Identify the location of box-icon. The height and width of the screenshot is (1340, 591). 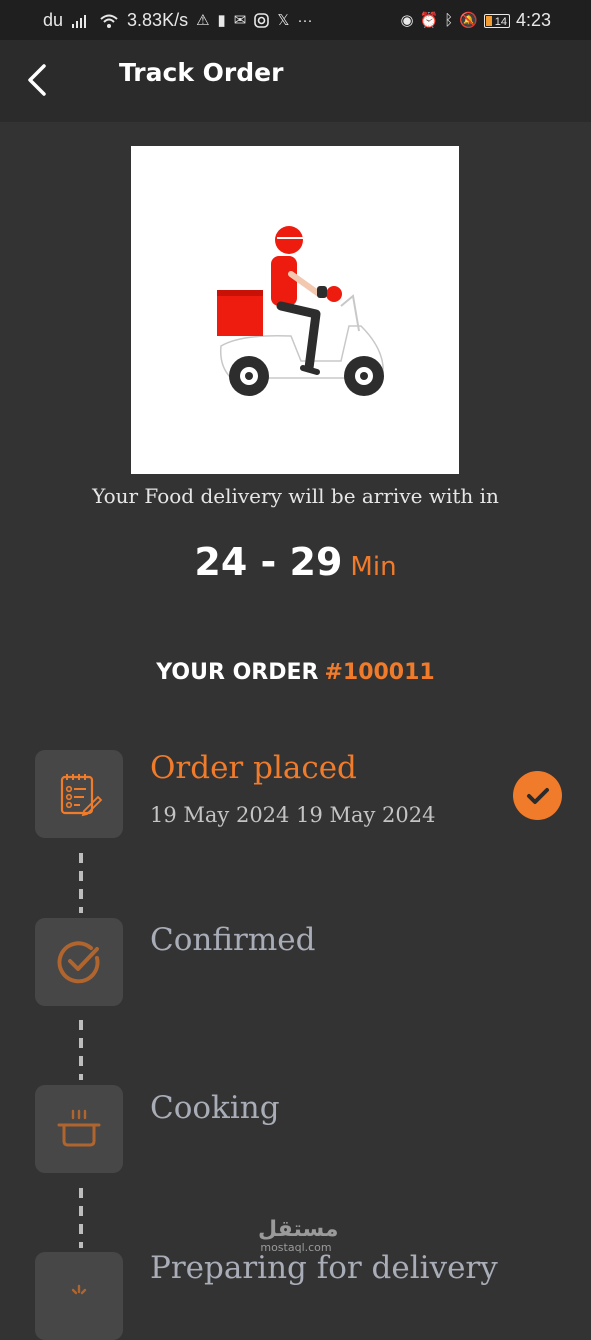
(79, 1289).